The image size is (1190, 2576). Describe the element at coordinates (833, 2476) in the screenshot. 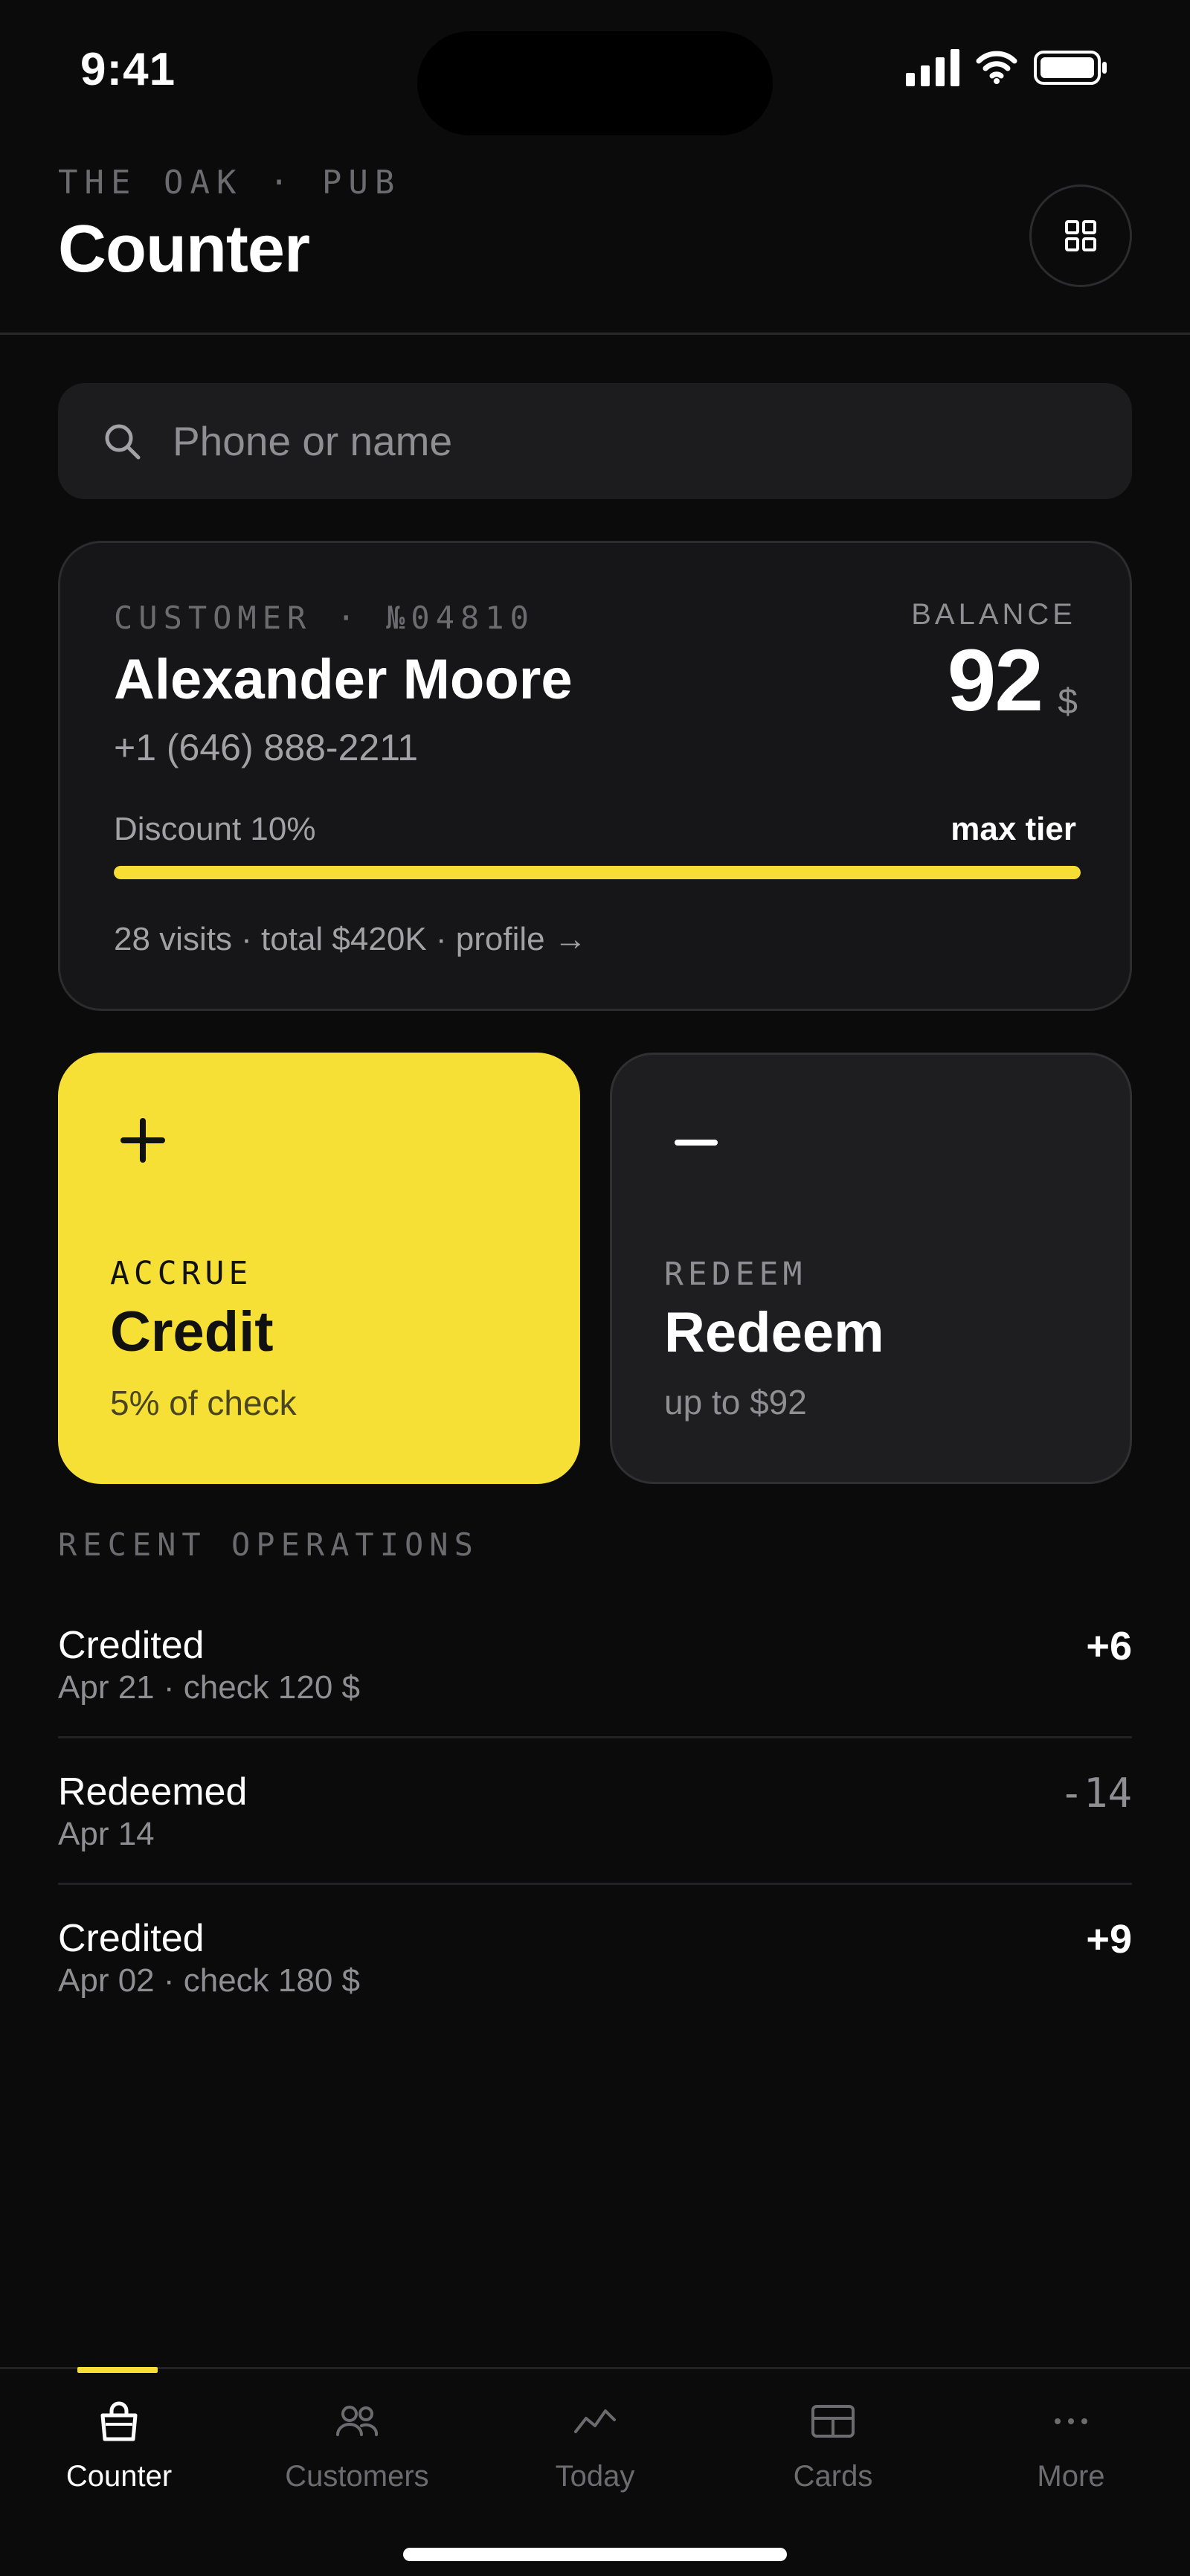

I see `tab-label: Cards` at that location.